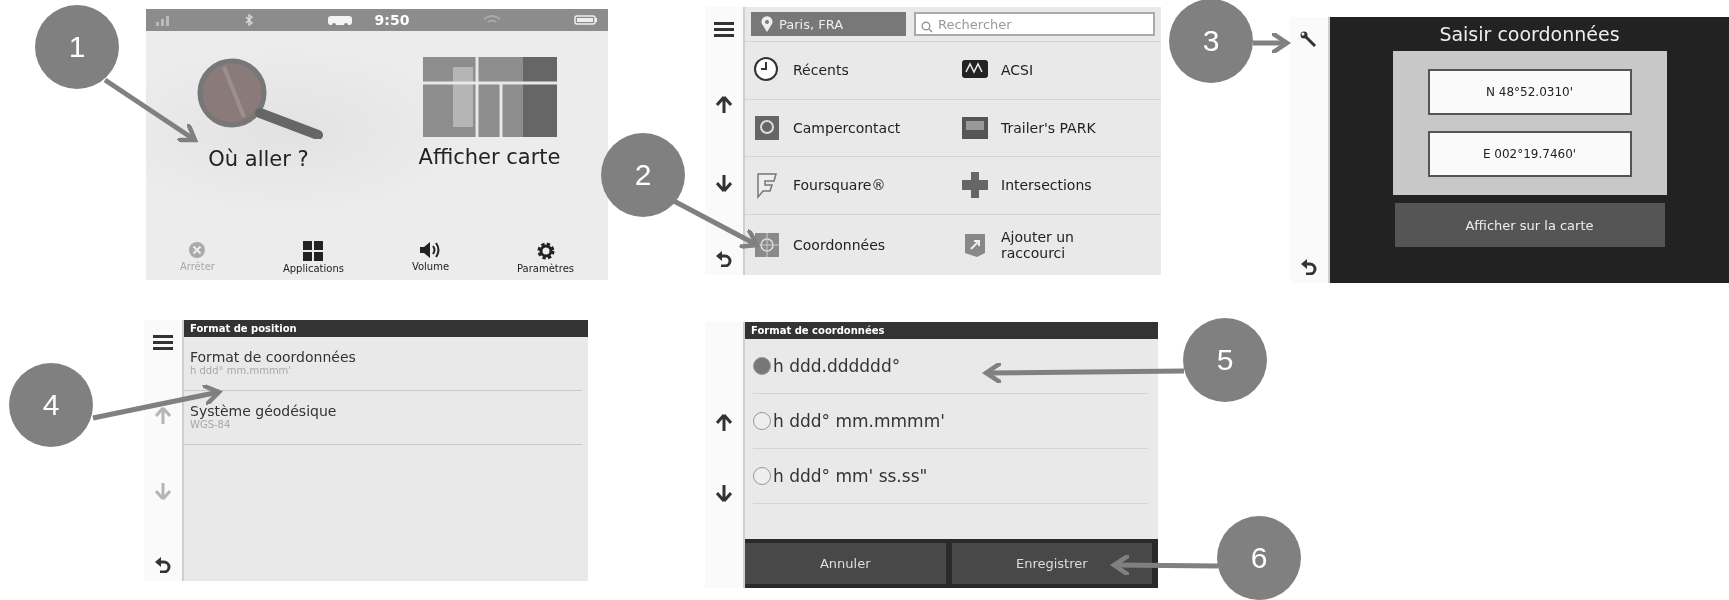  I want to click on menu-item: Trailer's PARK, so click(1057, 127).